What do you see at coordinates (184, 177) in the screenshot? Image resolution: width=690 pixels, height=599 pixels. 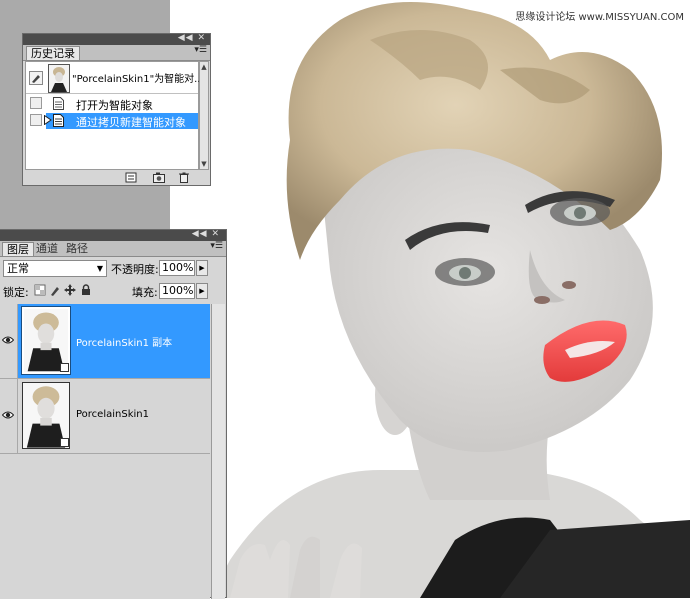 I see `trash-icon` at bounding box center [184, 177].